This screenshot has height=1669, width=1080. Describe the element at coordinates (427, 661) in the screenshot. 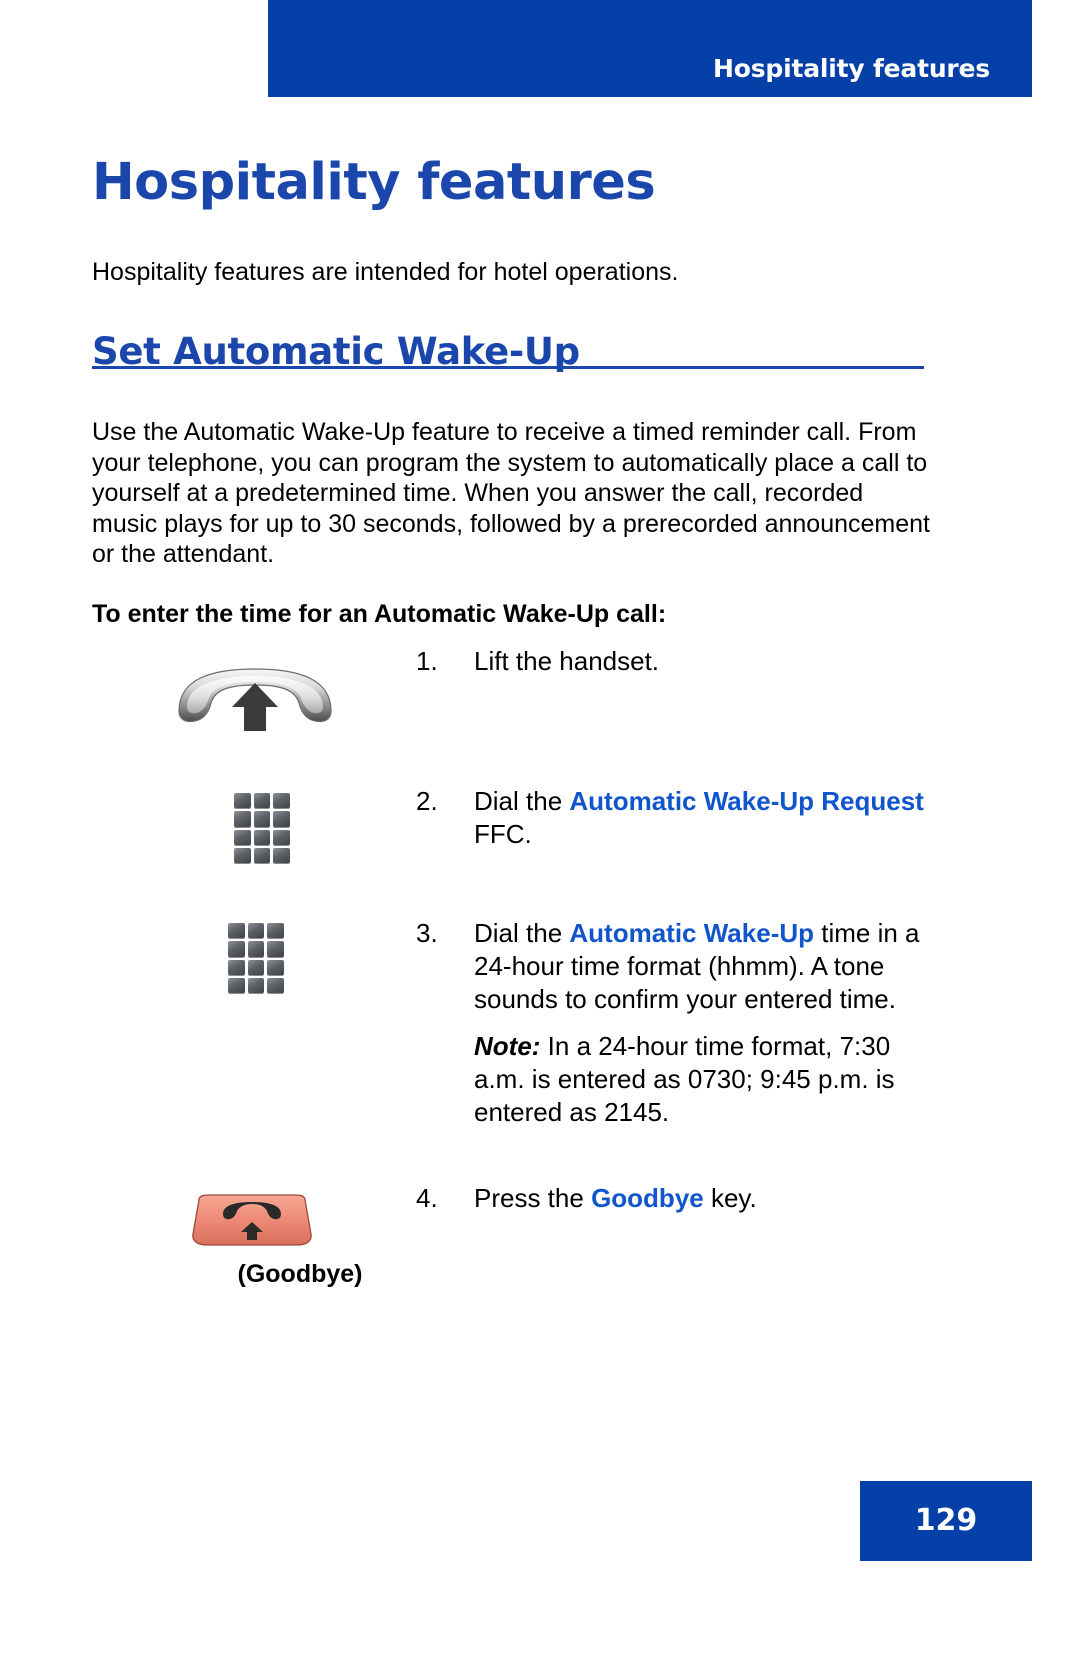

I see `step-number: 1.` at that location.